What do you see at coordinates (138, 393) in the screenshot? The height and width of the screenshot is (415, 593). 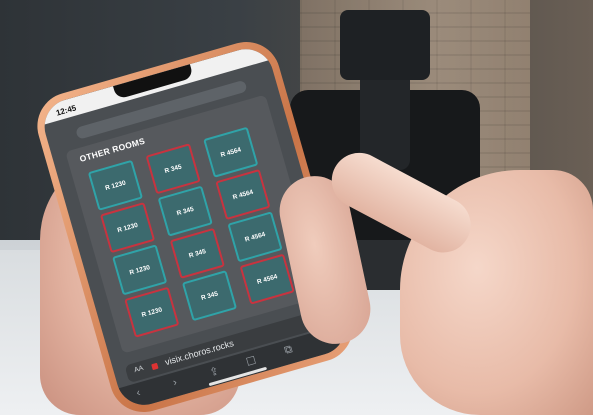 I see `back-icon: ‹` at bounding box center [138, 393].